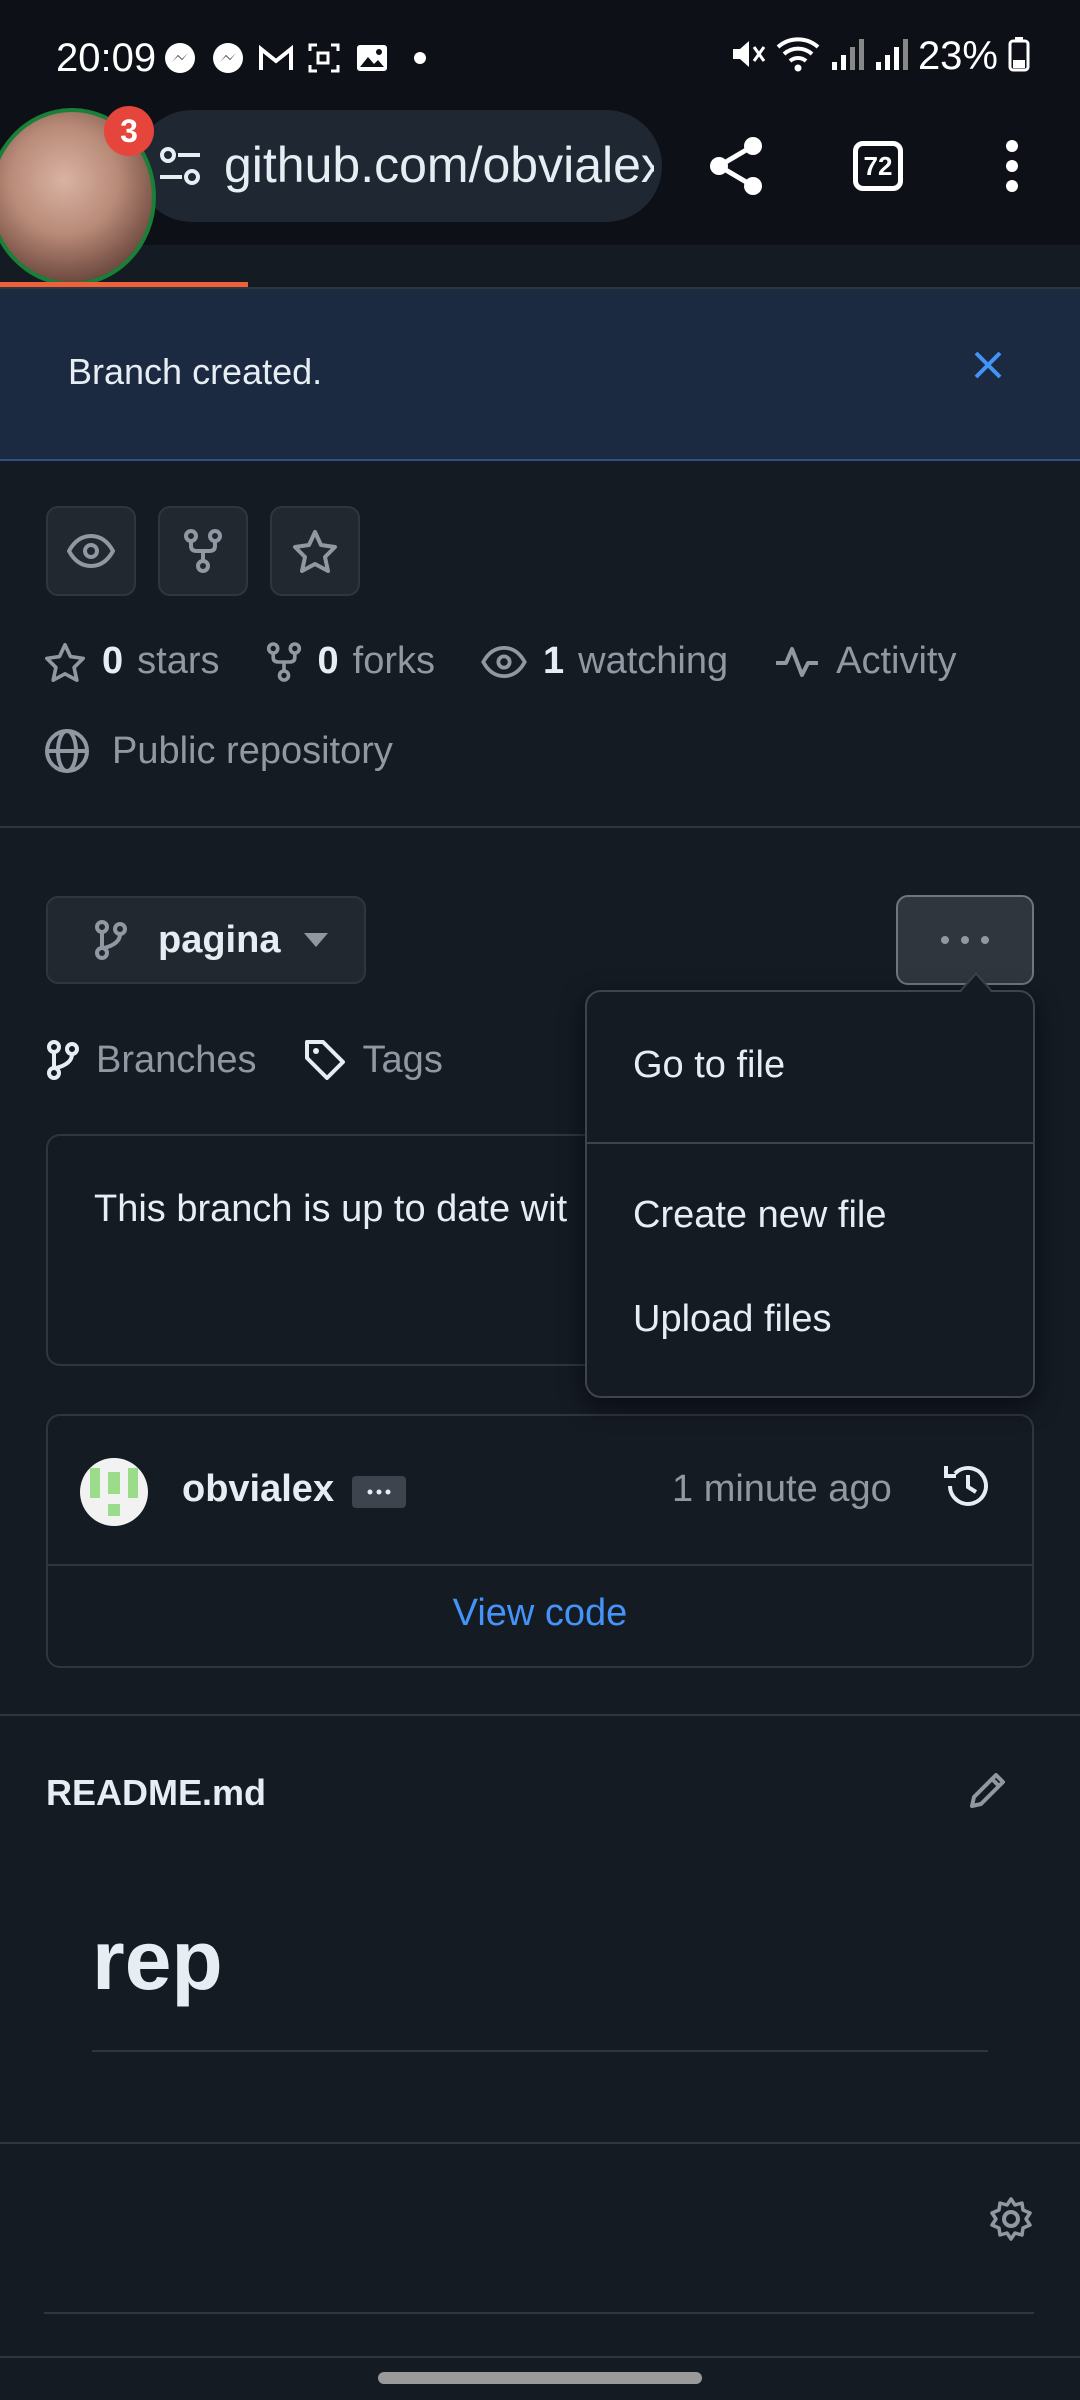 This screenshot has width=1080, height=2400. I want to click on visibility-label: Public repository, so click(252, 750).